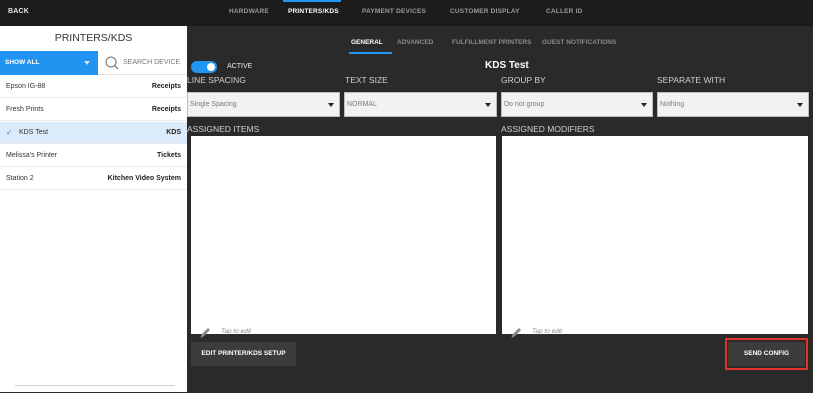 The height and width of the screenshot is (393, 813). Describe the element at coordinates (20, 178) in the screenshot. I see `device-name: Station 2` at that location.